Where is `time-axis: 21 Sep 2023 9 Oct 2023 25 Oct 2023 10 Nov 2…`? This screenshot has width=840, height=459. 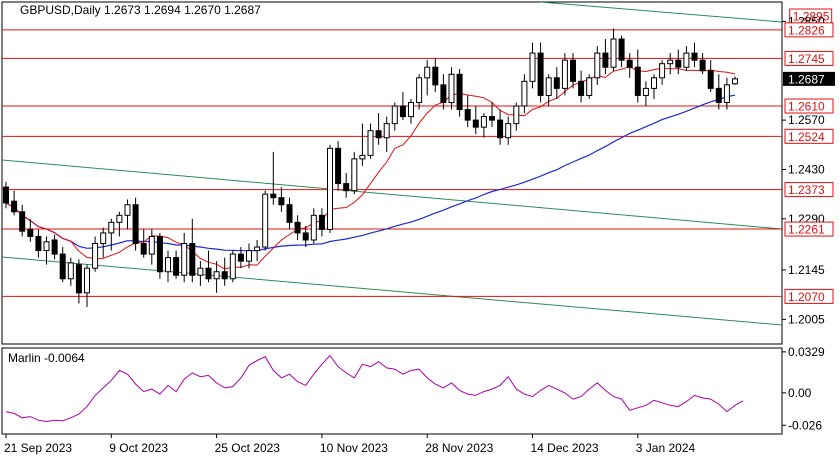 time-axis: 21 Sep 2023 9 Oct 2023 25 Oct 2023 10 Nov 2… is located at coordinates (350, 444).